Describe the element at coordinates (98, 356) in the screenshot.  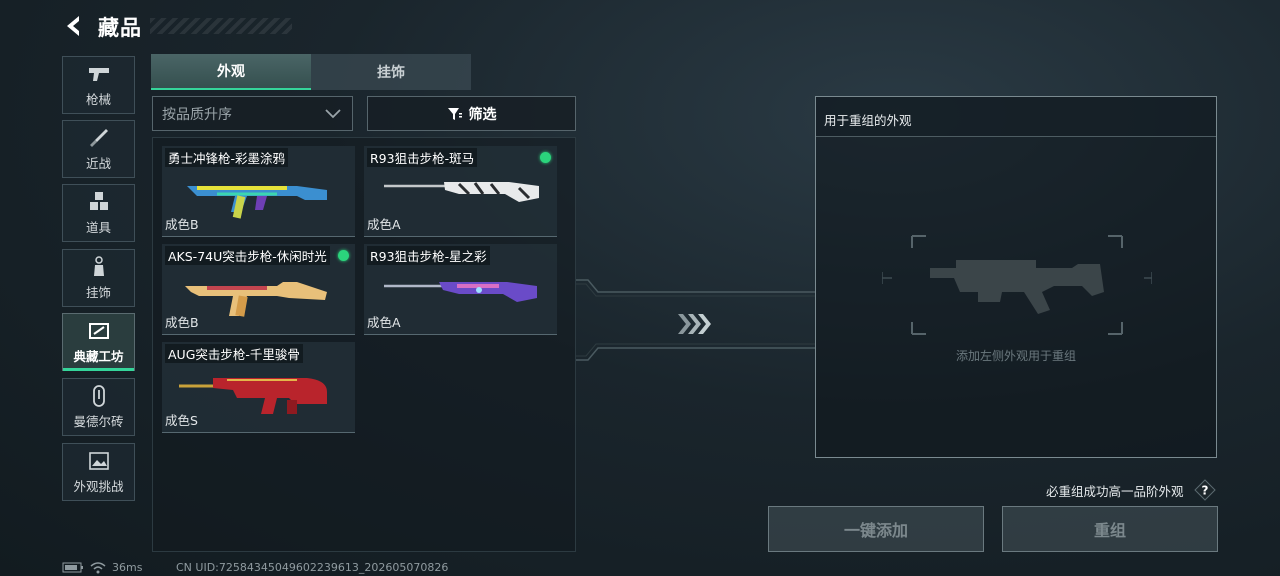
I see `sidebar-item-label: 典藏工坊` at that location.